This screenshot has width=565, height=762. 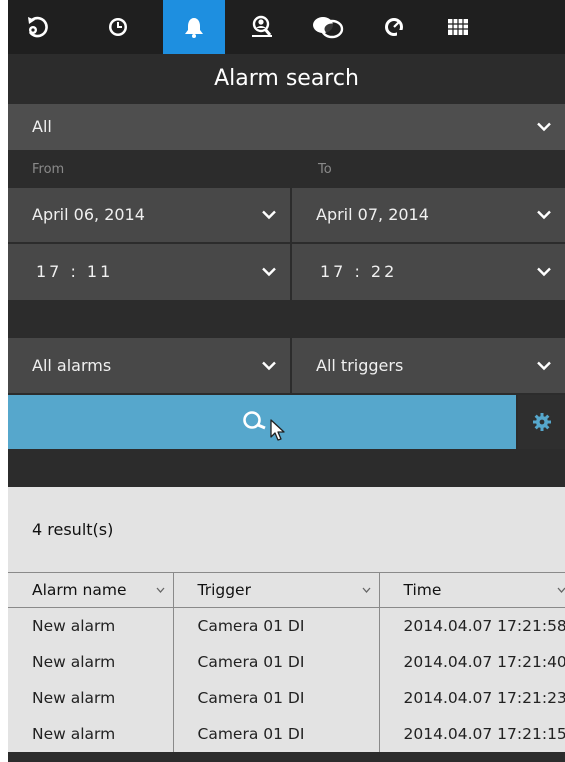 What do you see at coordinates (264, 426) in the screenshot?
I see `search-icon` at bounding box center [264, 426].